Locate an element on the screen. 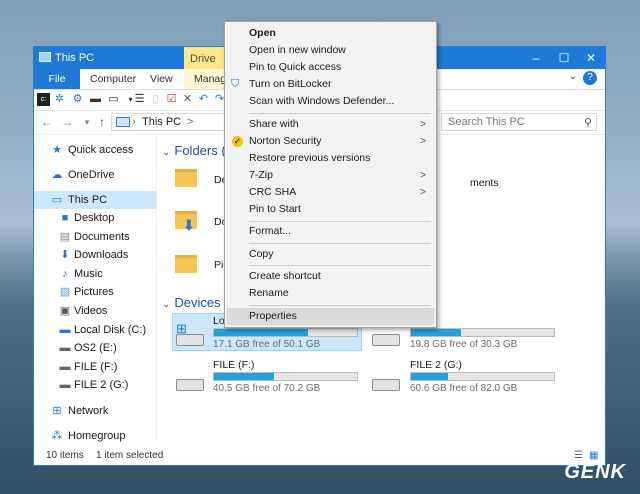 Image resolution: width=640 pixels, height=494 pixels. menu-item-pin-quick-access: Pin to Quick access is located at coordinates (330, 67).